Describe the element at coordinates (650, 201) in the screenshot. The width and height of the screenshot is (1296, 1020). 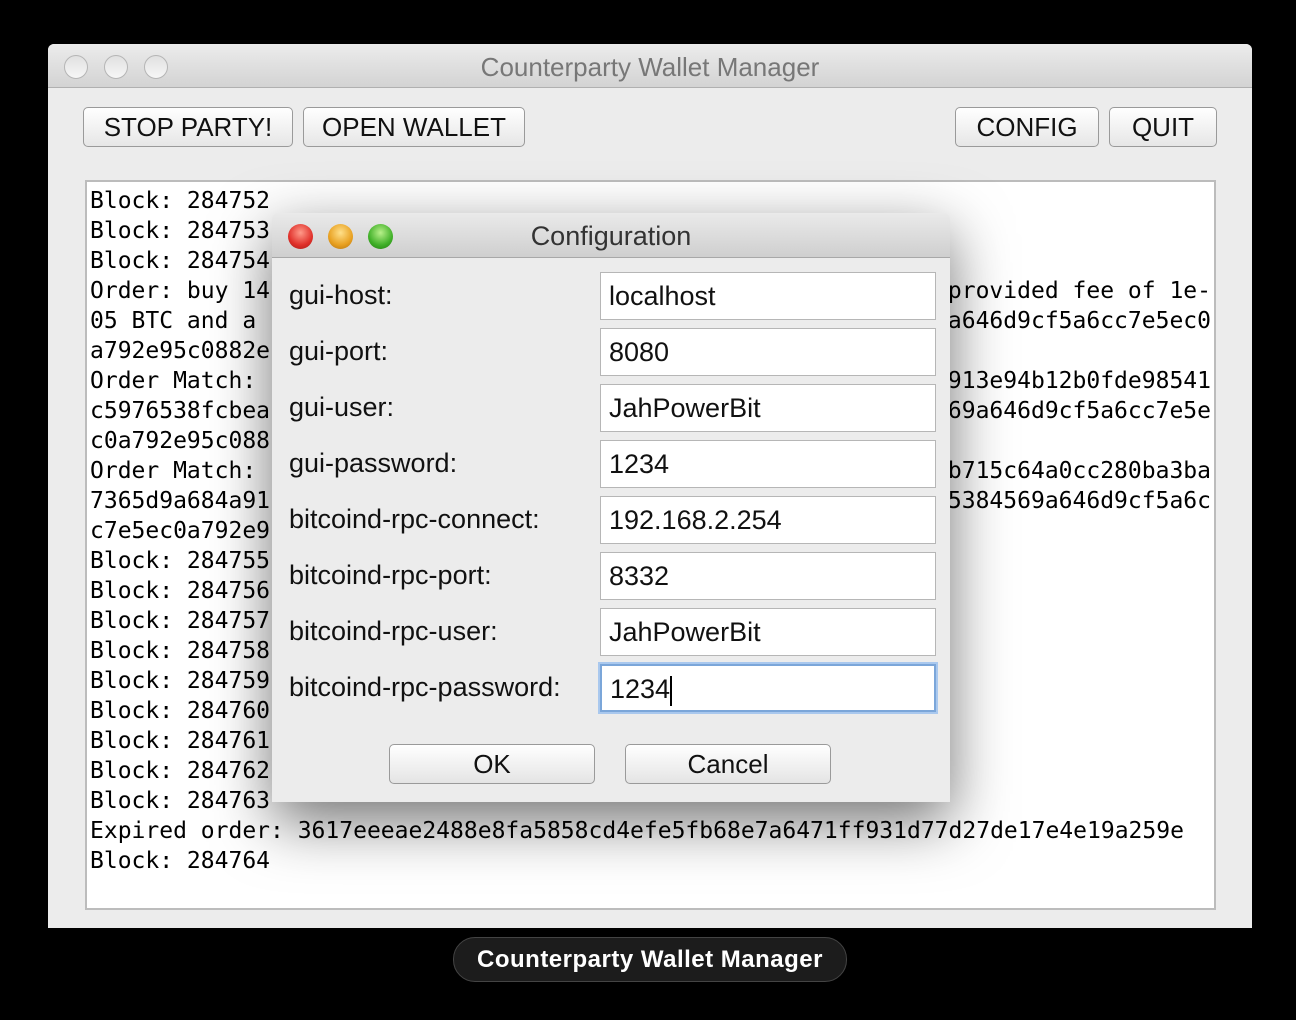
I see `log-line: Block: 284752` at that location.